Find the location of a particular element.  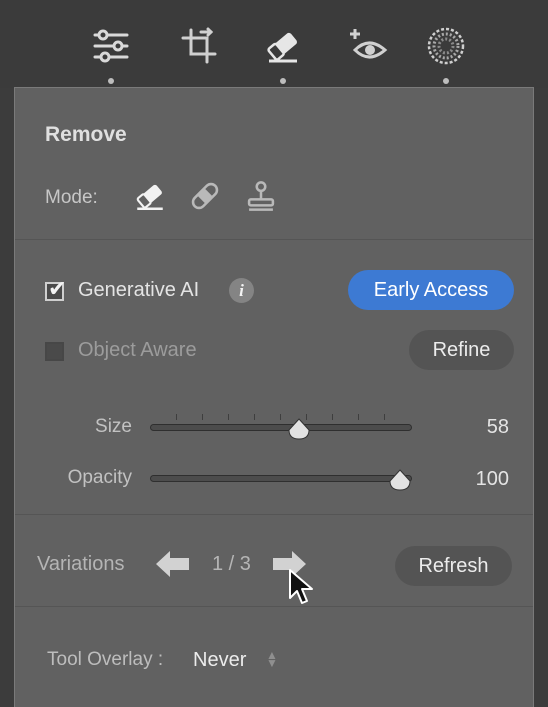

object-aware-label: Object Aware is located at coordinates (137, 350).